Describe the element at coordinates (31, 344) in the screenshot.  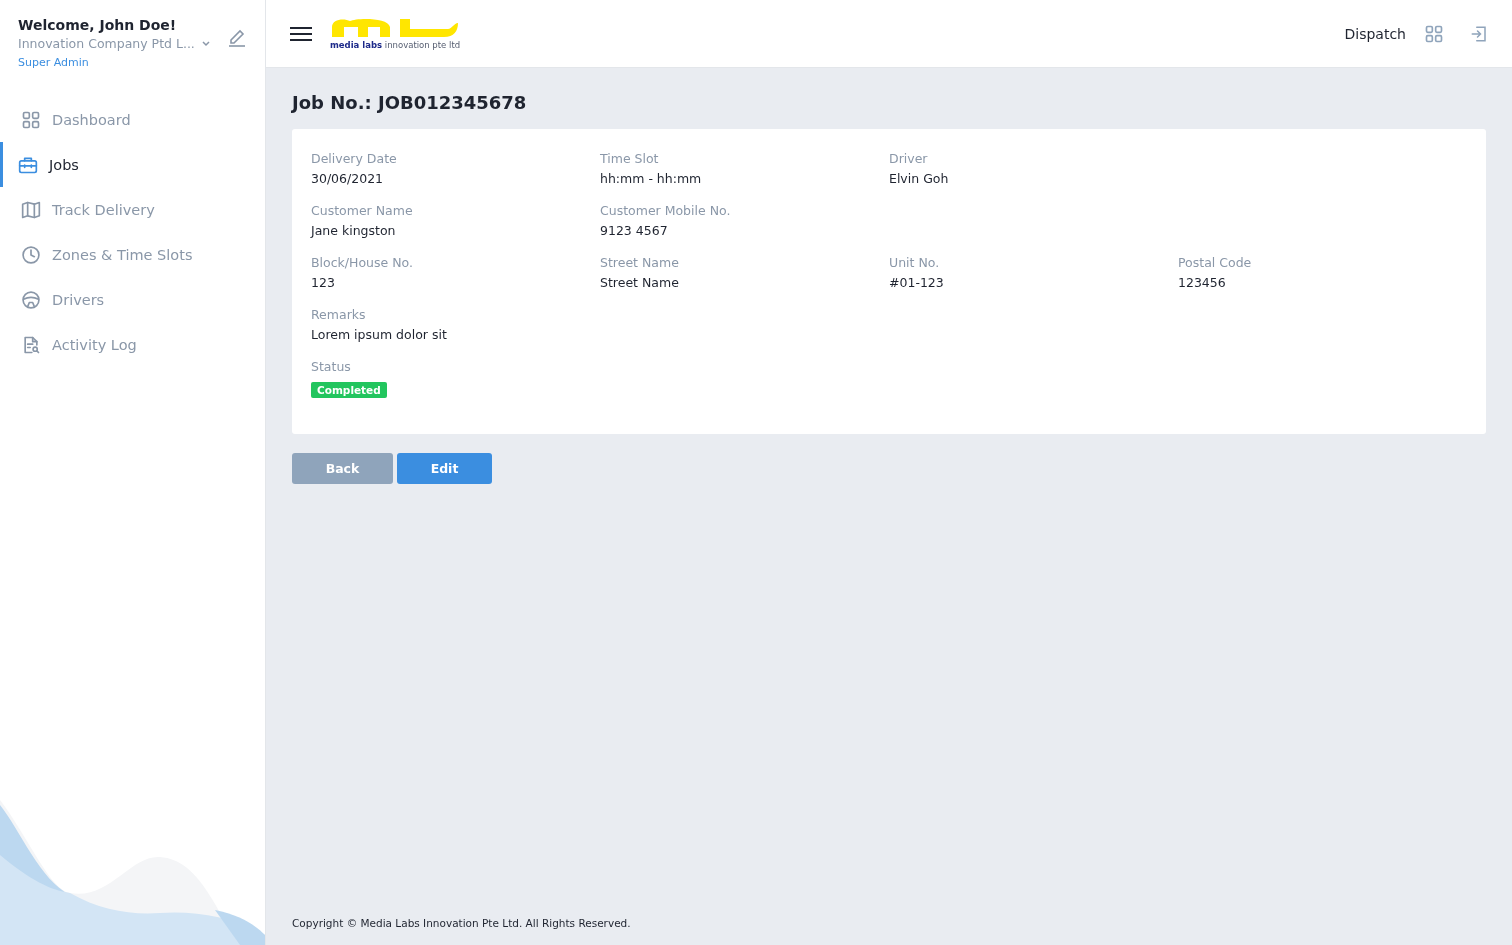
I see `document-search-icon` at that location.